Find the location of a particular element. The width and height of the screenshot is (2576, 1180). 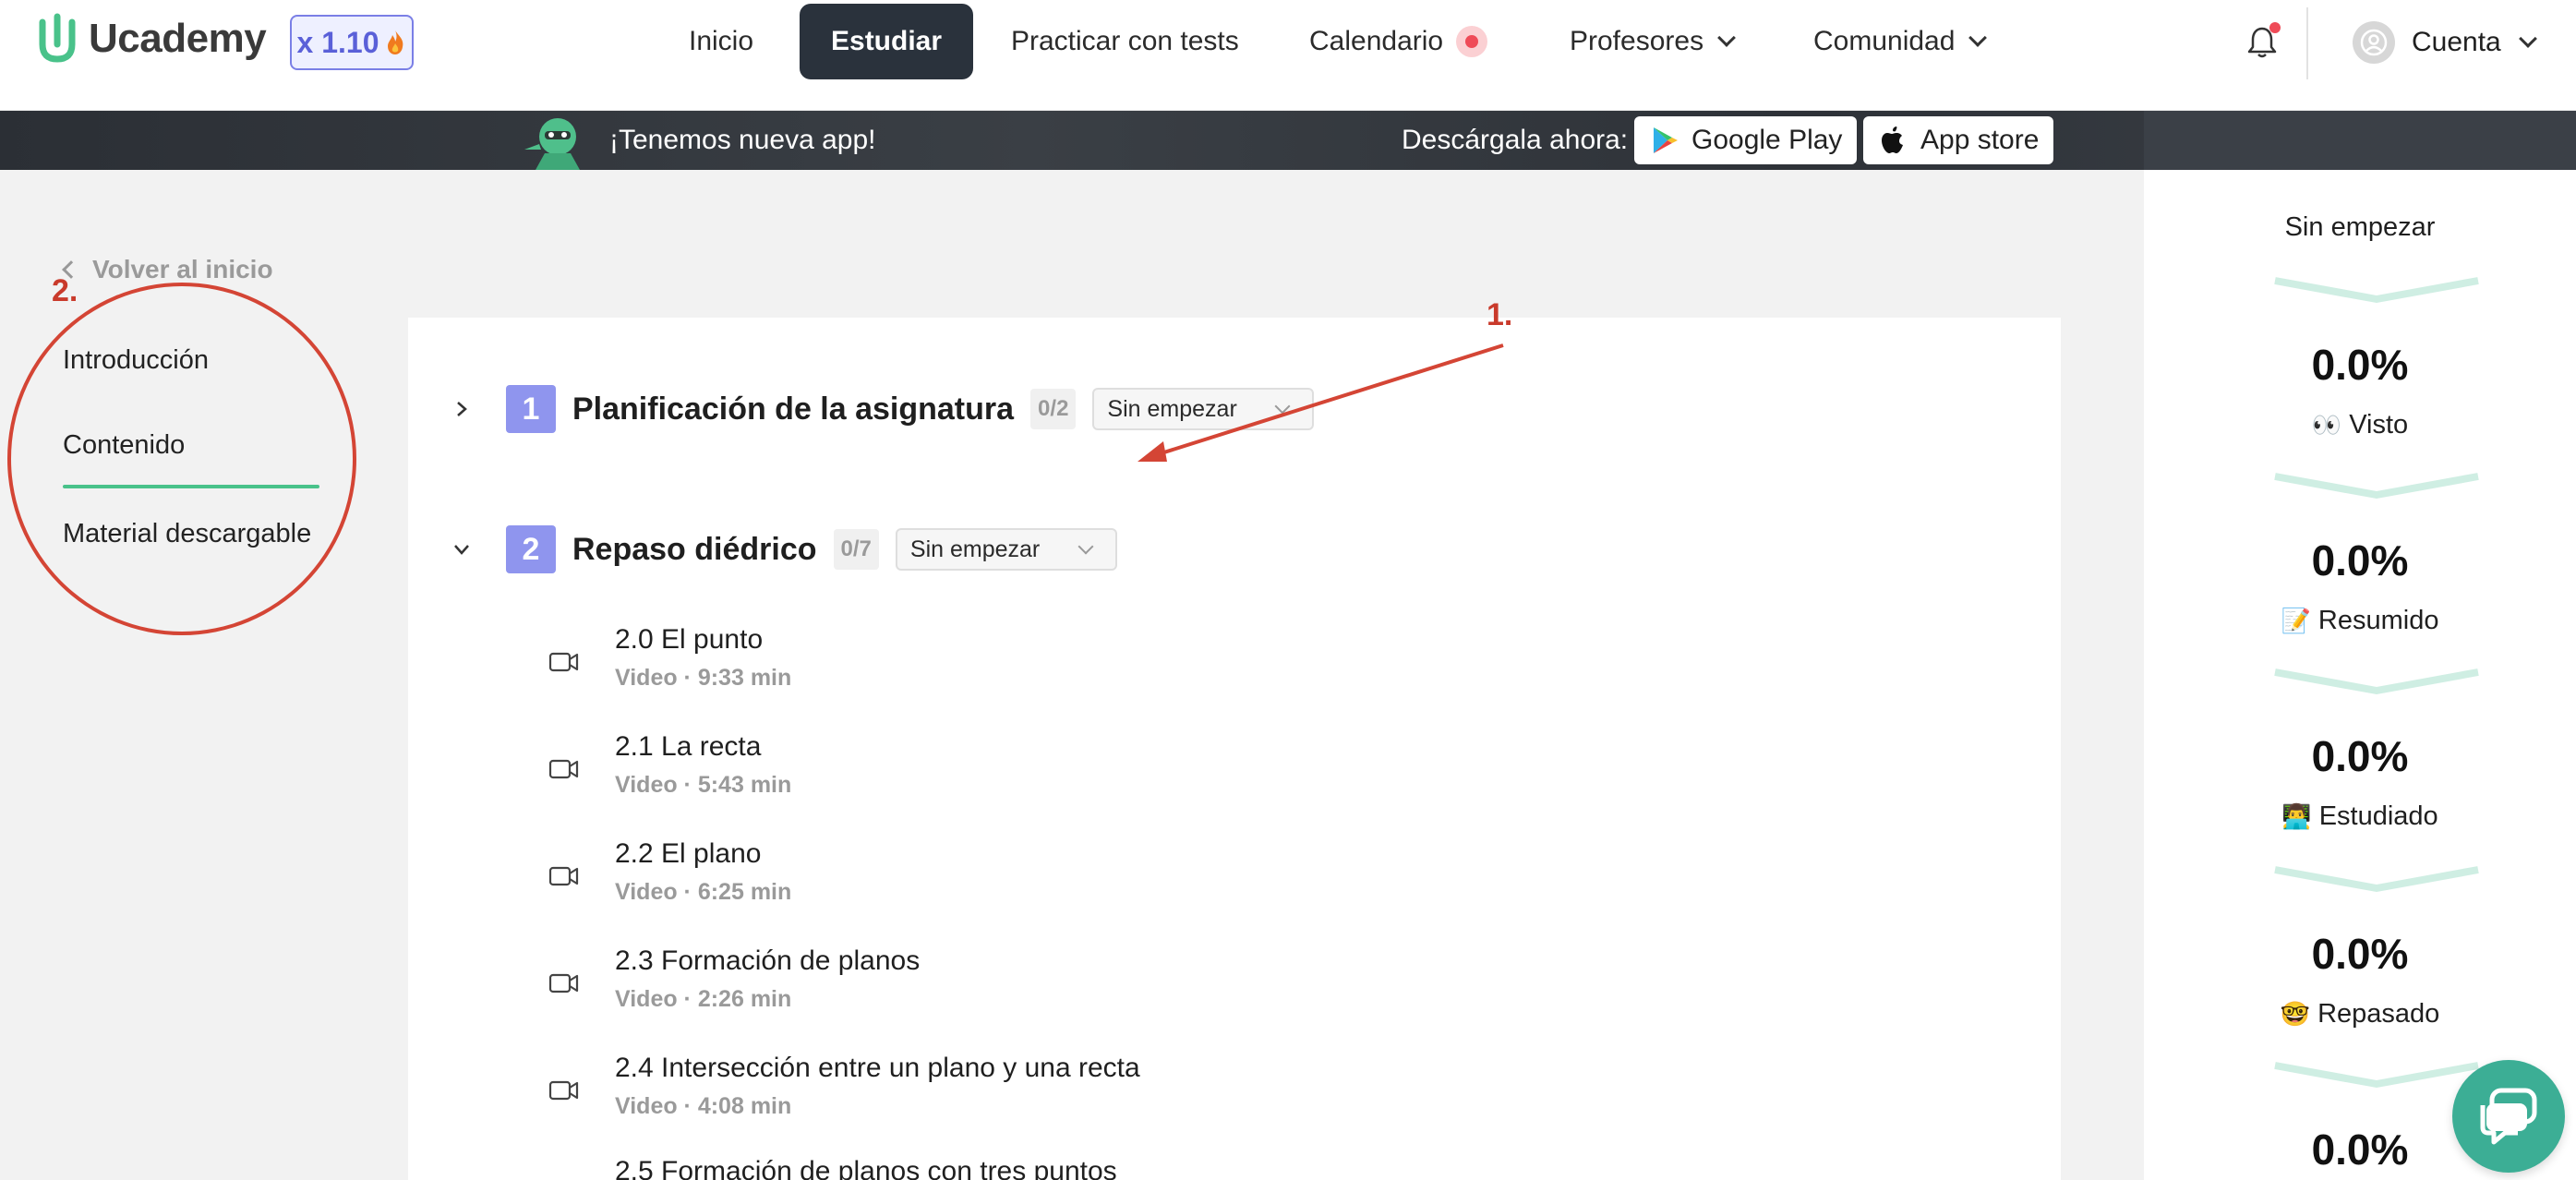

stat-label-text: Estudiado is located at coordinates (2378, 816).